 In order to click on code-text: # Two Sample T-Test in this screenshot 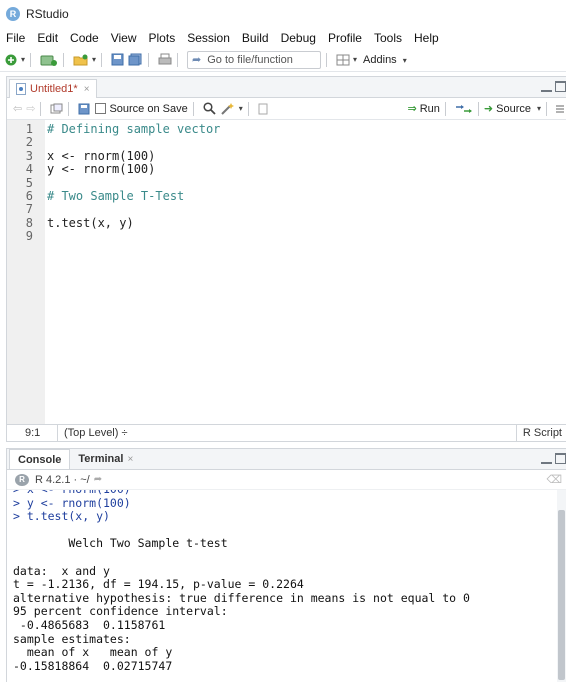, I will do `click(116, 196)`.